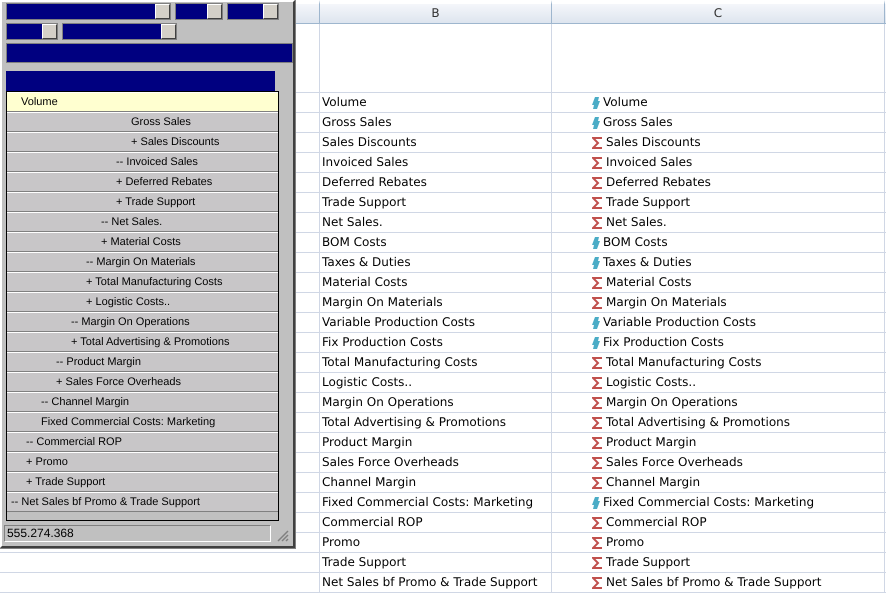 The width and height of the screenshot is (886, 600). Describe the element at coordinates (636, 222) in the screenshot. I see `cell-text: Net Sales.` at that location.